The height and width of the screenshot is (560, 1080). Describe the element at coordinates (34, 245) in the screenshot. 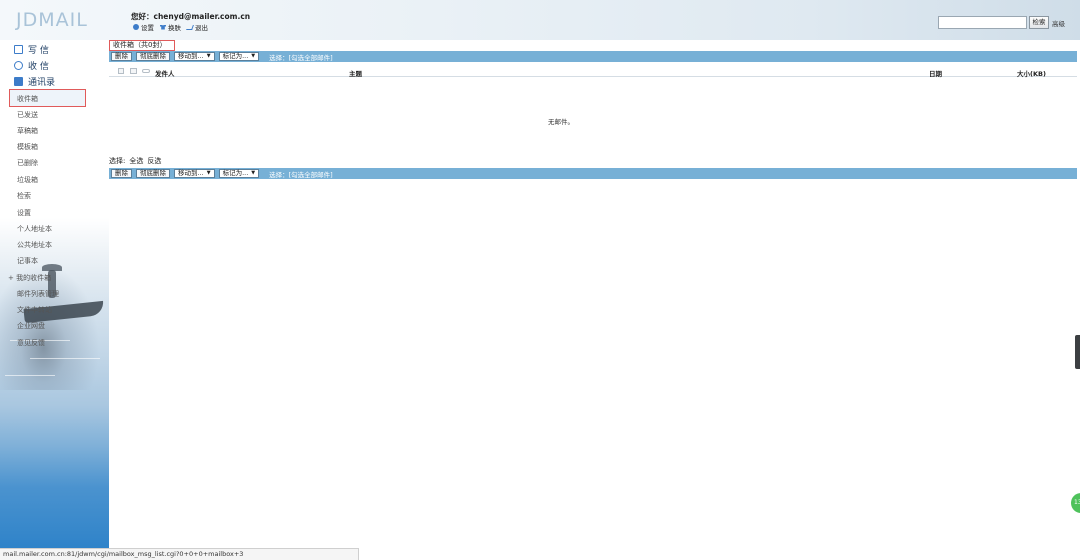

I see `sidebar-item-public-addressbook: 公共地址本` at that location.